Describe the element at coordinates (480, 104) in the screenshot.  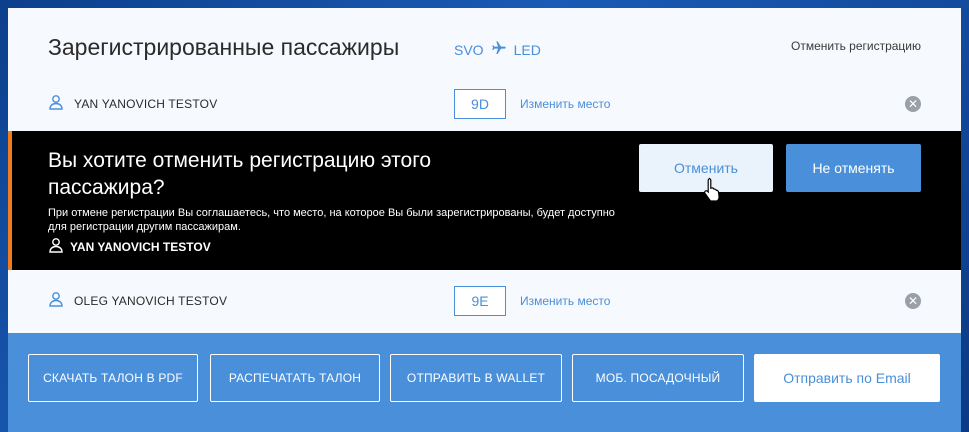
I see `seat-button: 9D` at that location.